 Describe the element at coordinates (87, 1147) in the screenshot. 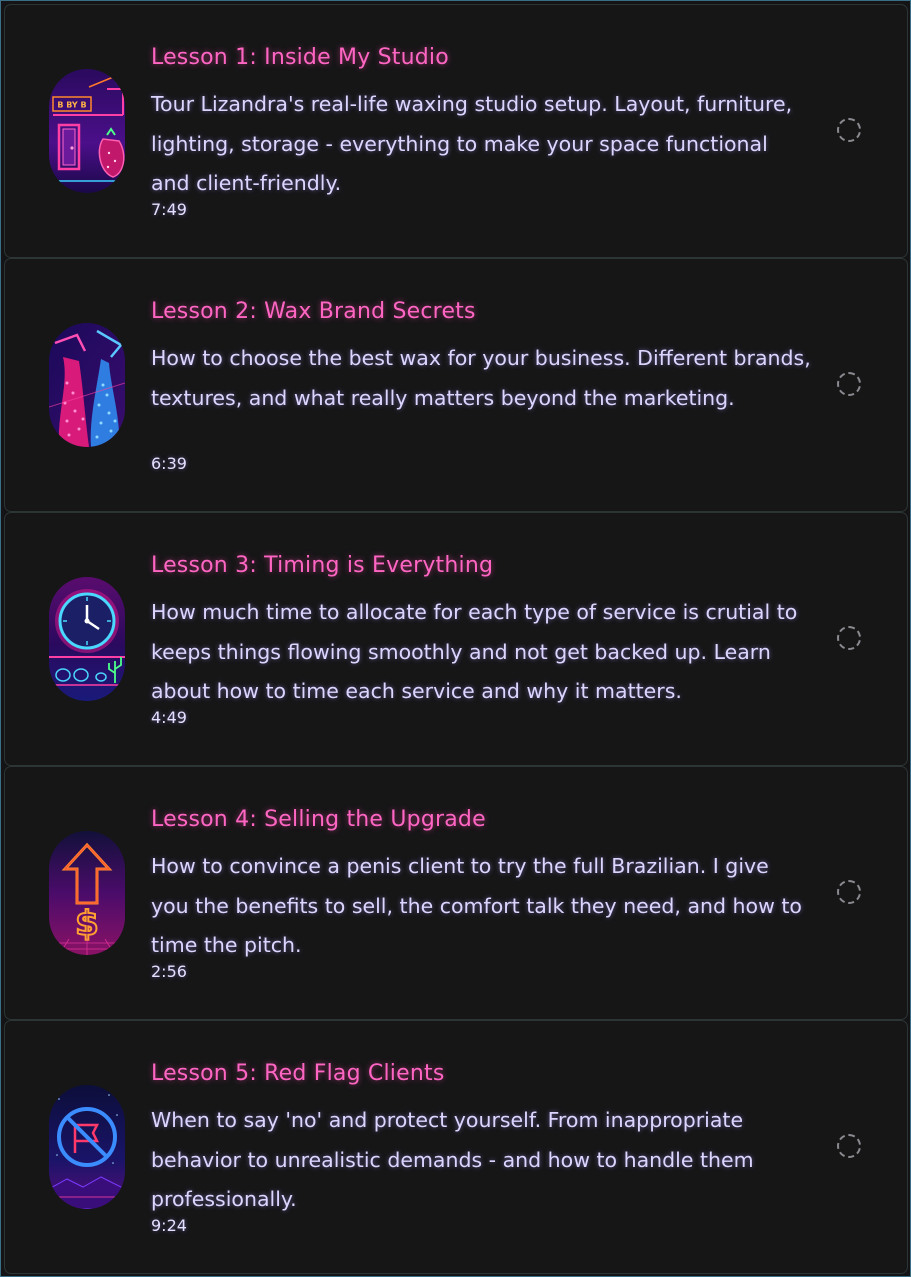

I see `no-flag-icon` at that location.